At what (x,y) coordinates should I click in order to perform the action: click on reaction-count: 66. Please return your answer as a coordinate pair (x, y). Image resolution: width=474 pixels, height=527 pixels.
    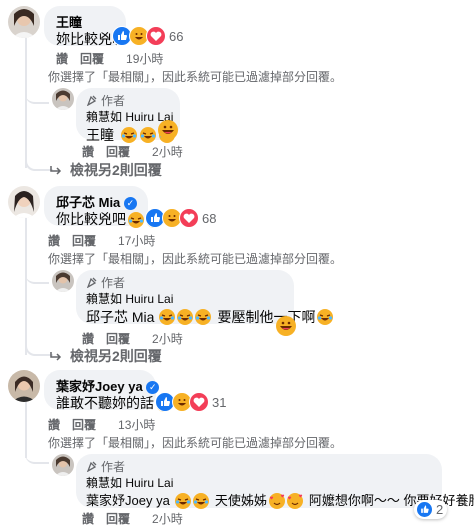
    Looking at the image, I should click on (176, 36).